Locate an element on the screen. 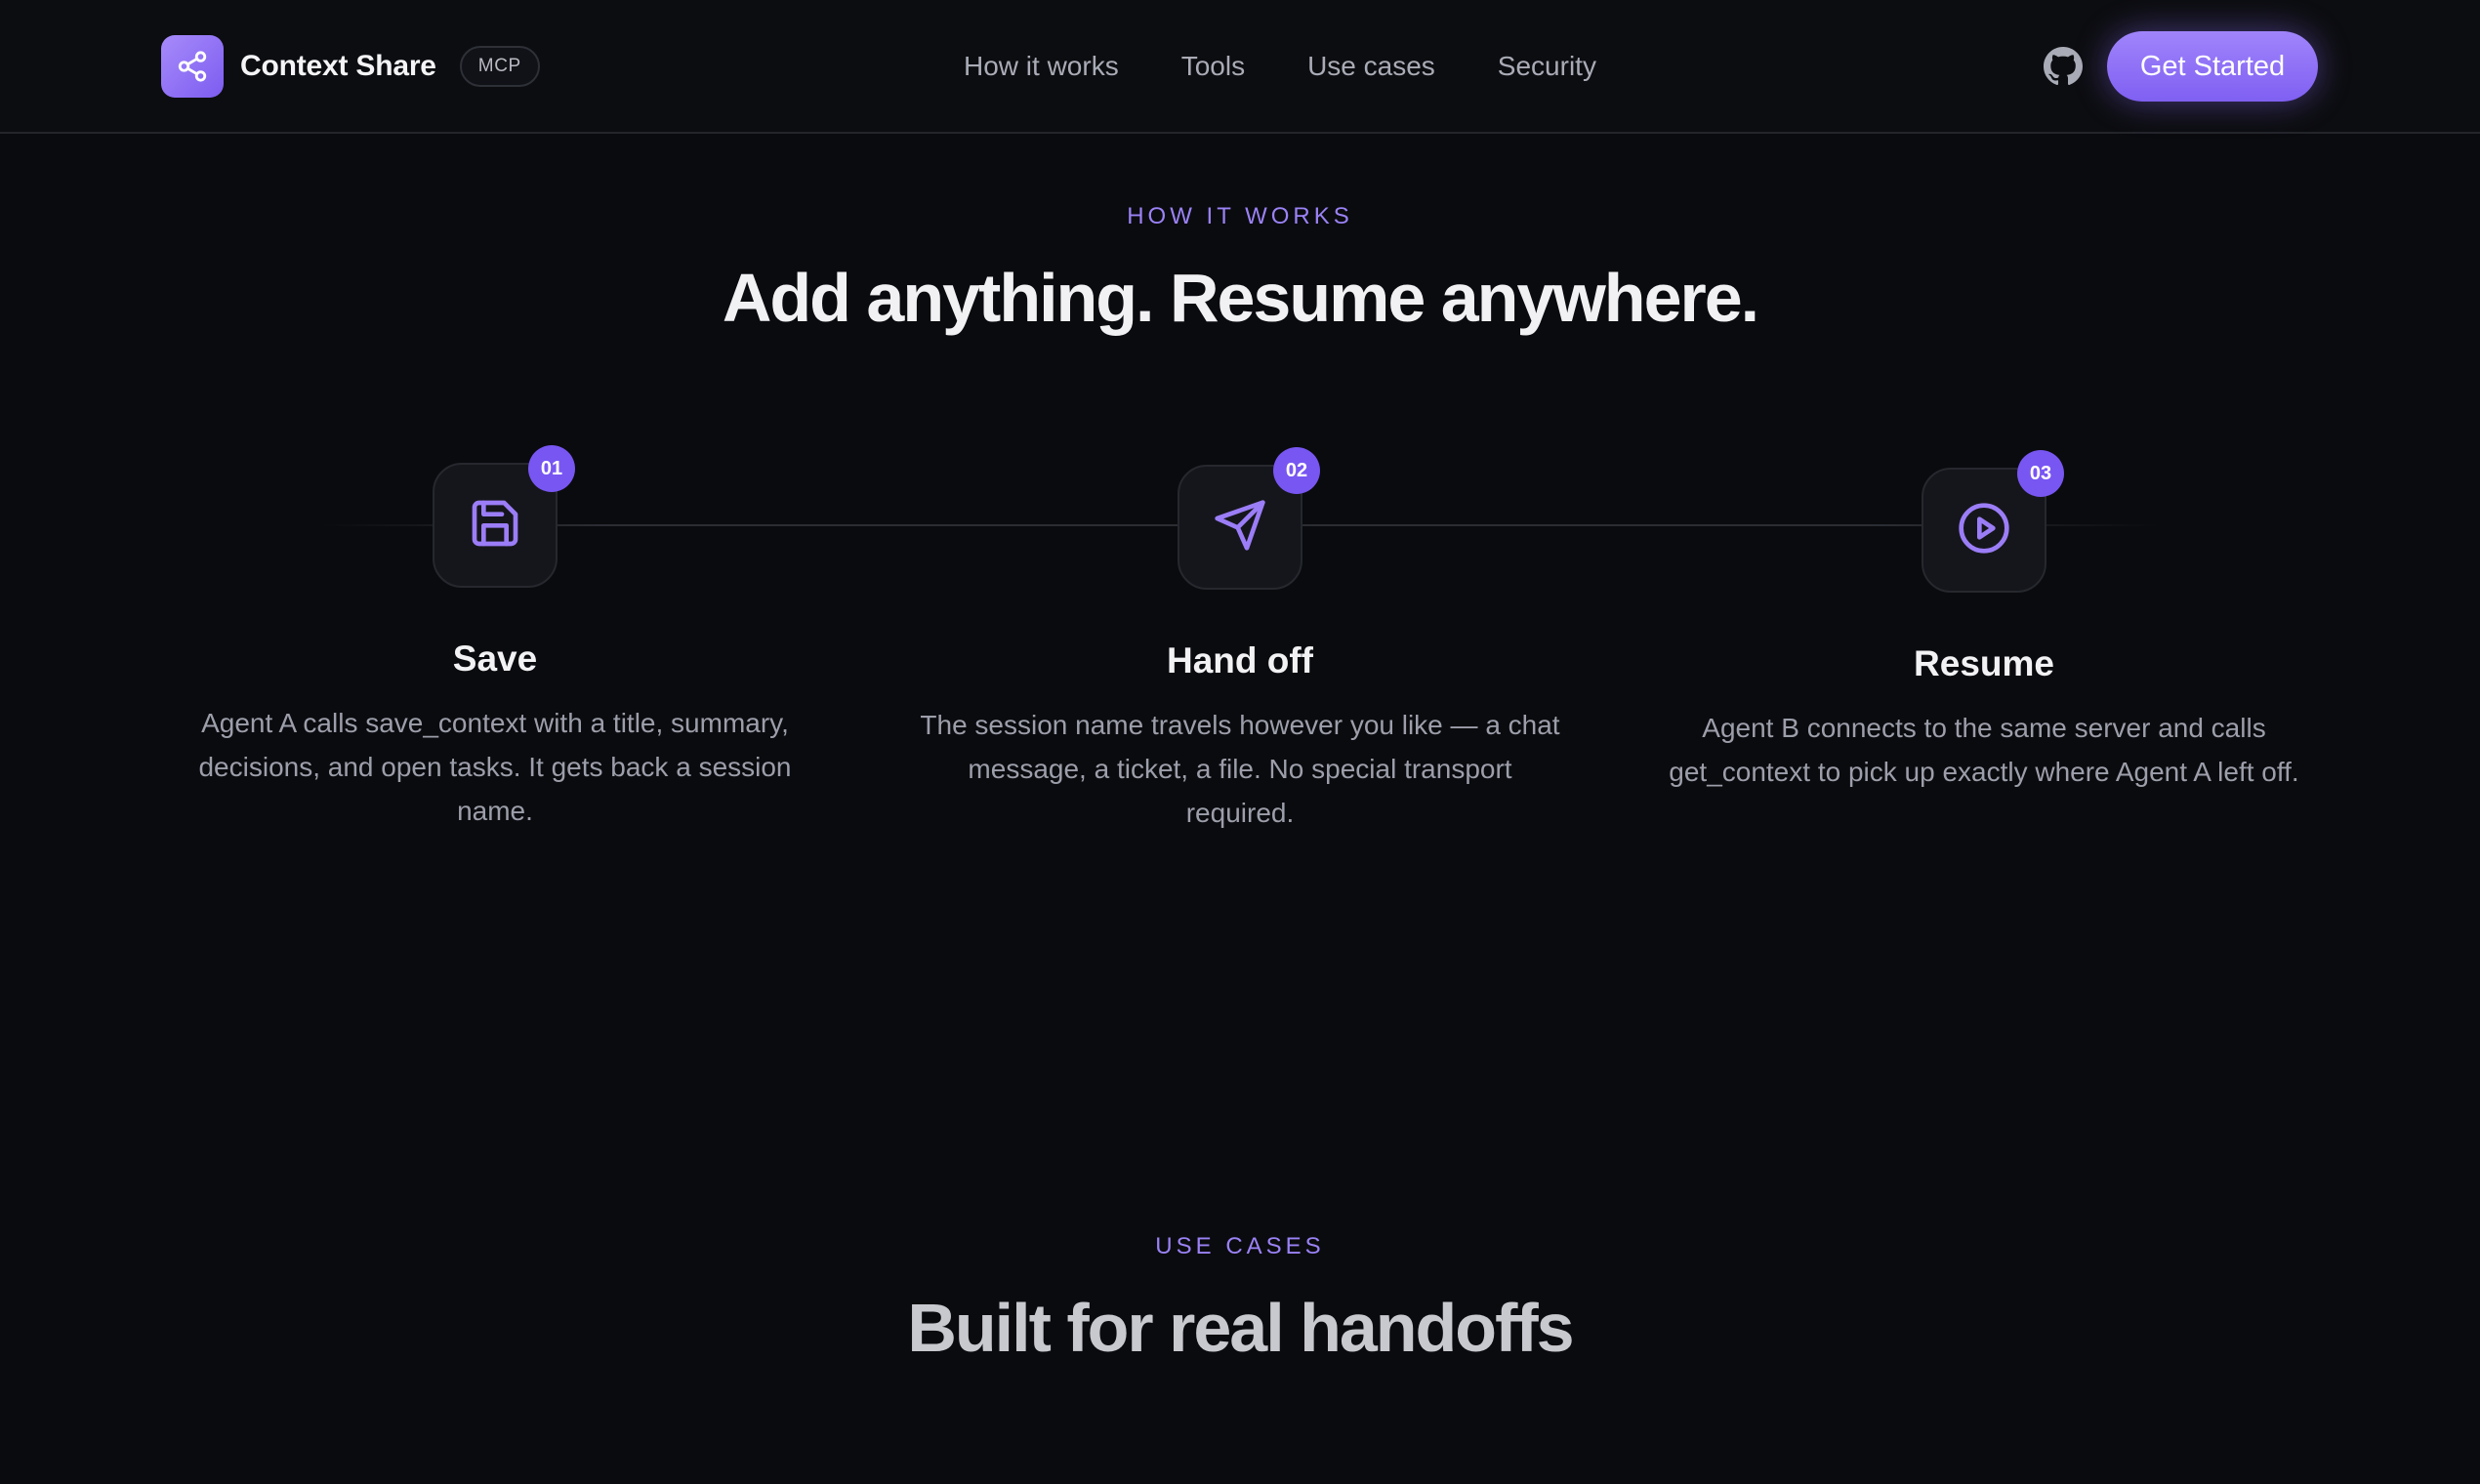  use-cases-eyebrow: USE CASES is located at coordinates (1240, 1246).